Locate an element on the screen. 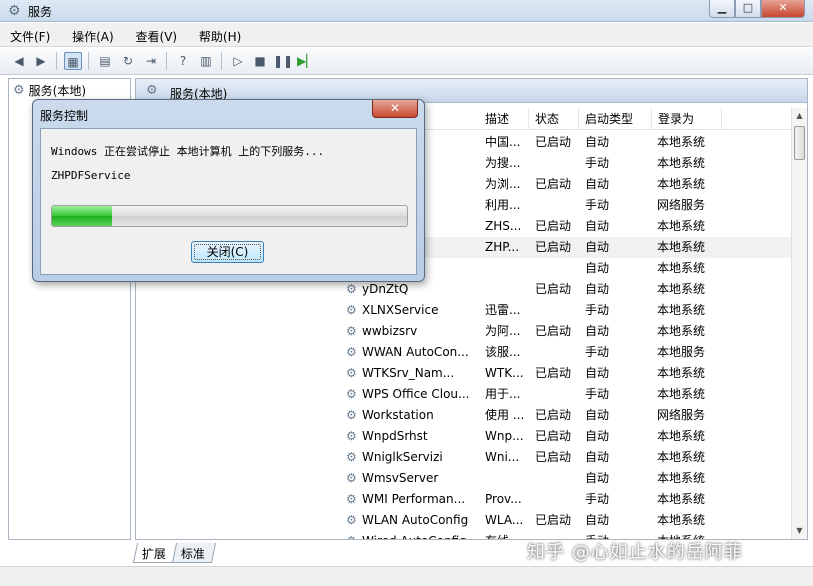 This screenshot has width=813, height=586. close-window-button: ✕ is located at coordinates (783, 9).